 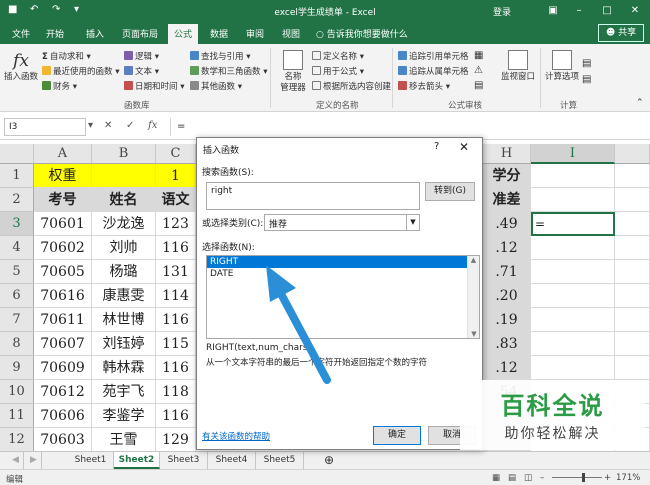 I want to click on row-header-8: 8, so click(x=17, y=344).